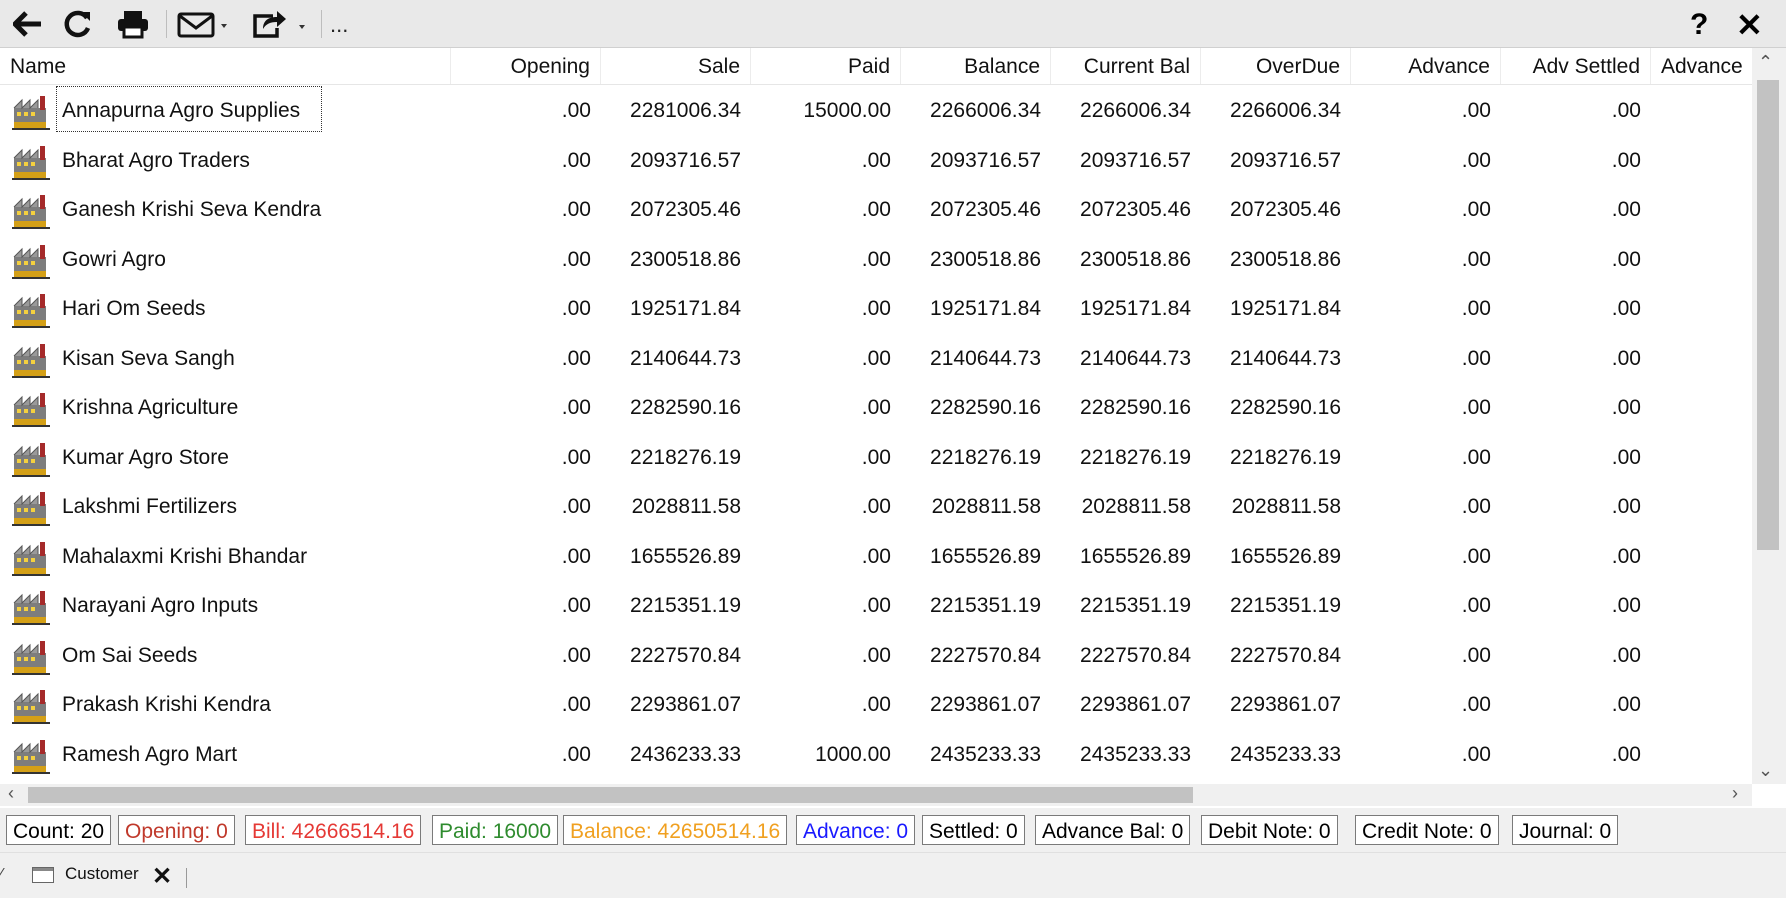  I want to click on cell-sale: 1925171.84, so click(685, 308).